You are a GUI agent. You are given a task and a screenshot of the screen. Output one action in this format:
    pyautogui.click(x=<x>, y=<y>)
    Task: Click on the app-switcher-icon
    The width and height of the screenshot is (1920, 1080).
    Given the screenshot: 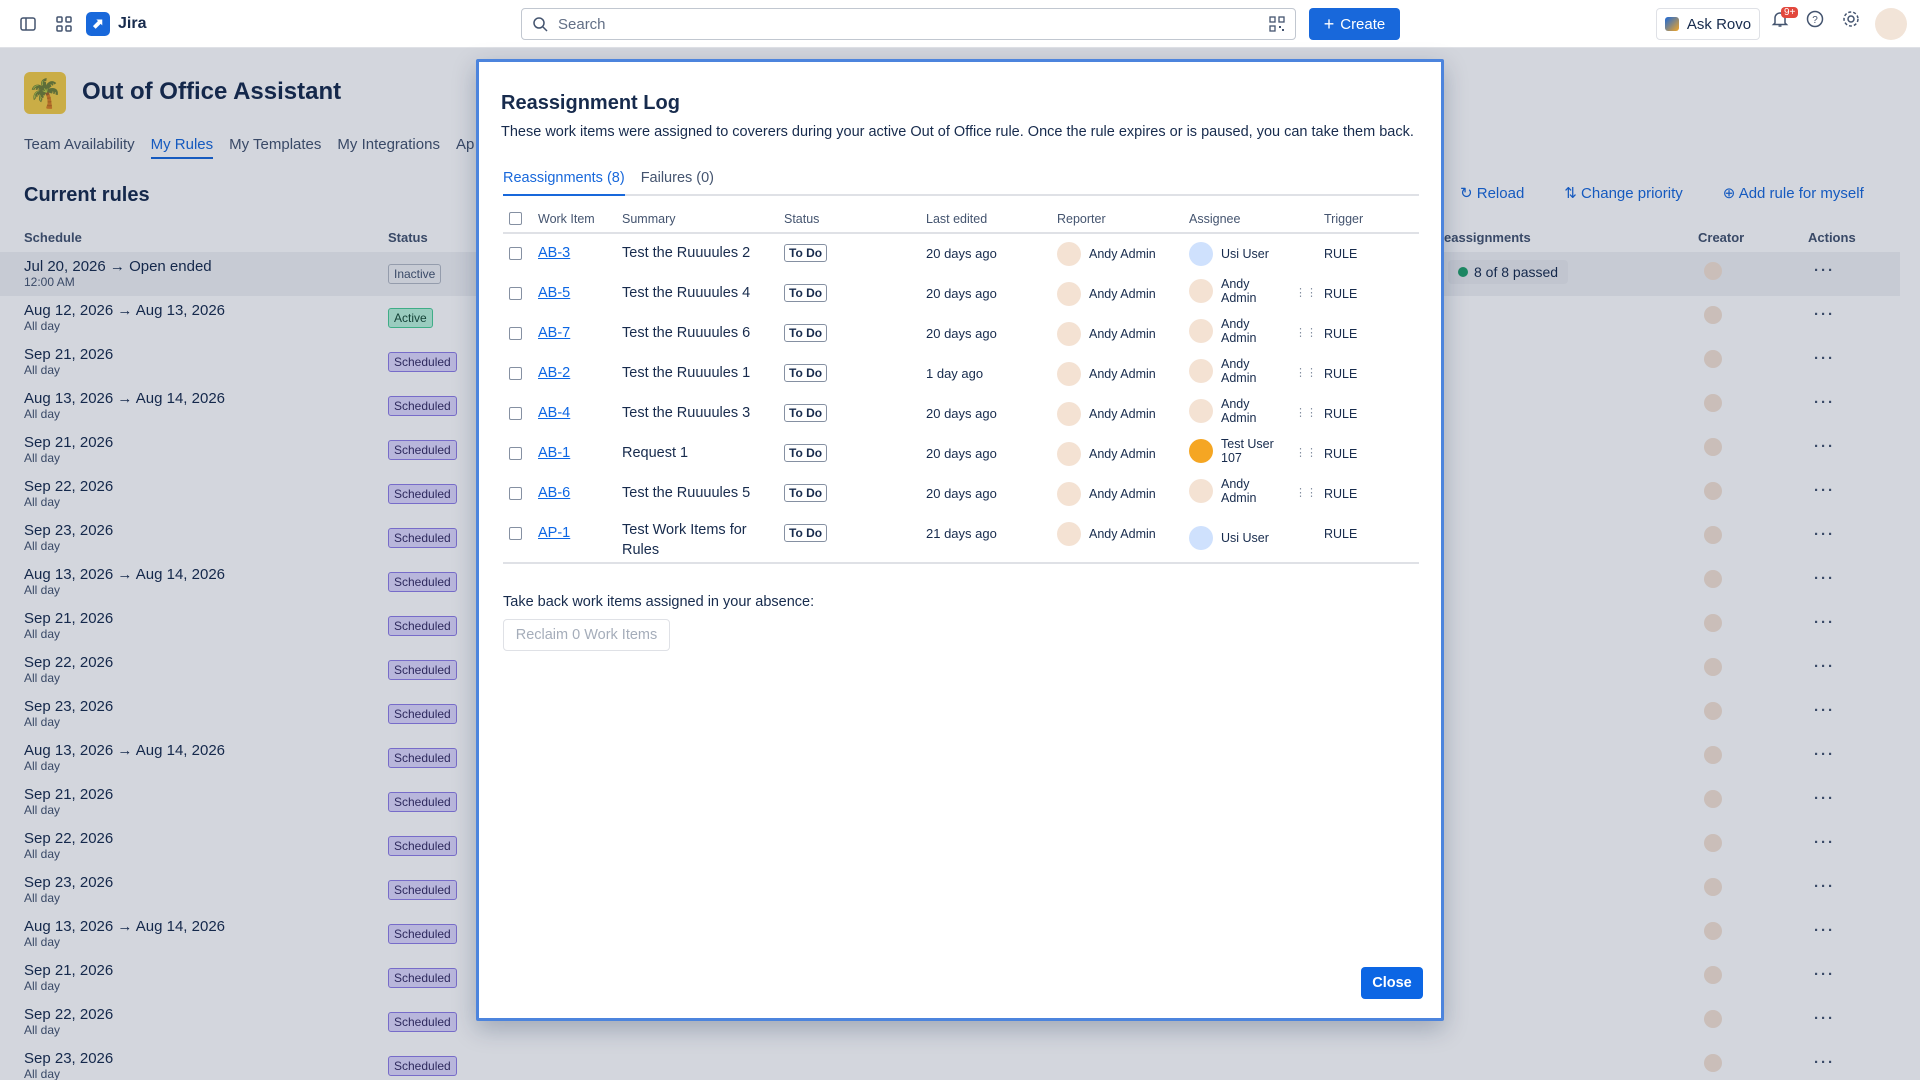 What is the action you would take?
    pyautogui.click(x=64, y=24)
    